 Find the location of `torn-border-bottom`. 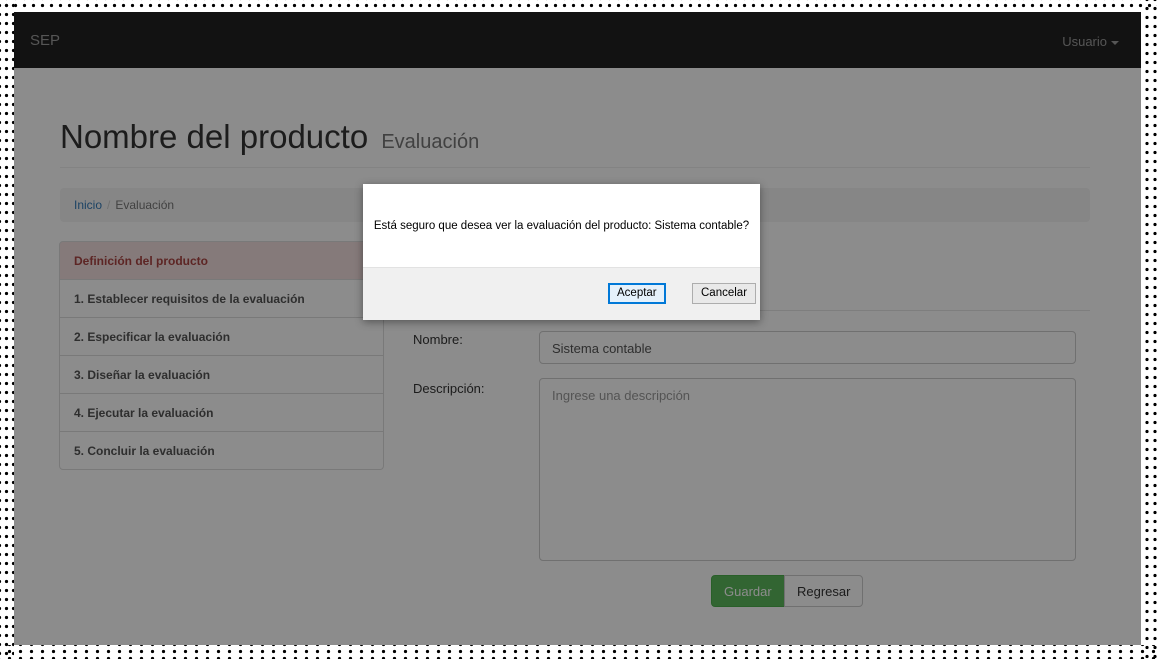

torn-border-bottom is located at coordinates (578, 652).